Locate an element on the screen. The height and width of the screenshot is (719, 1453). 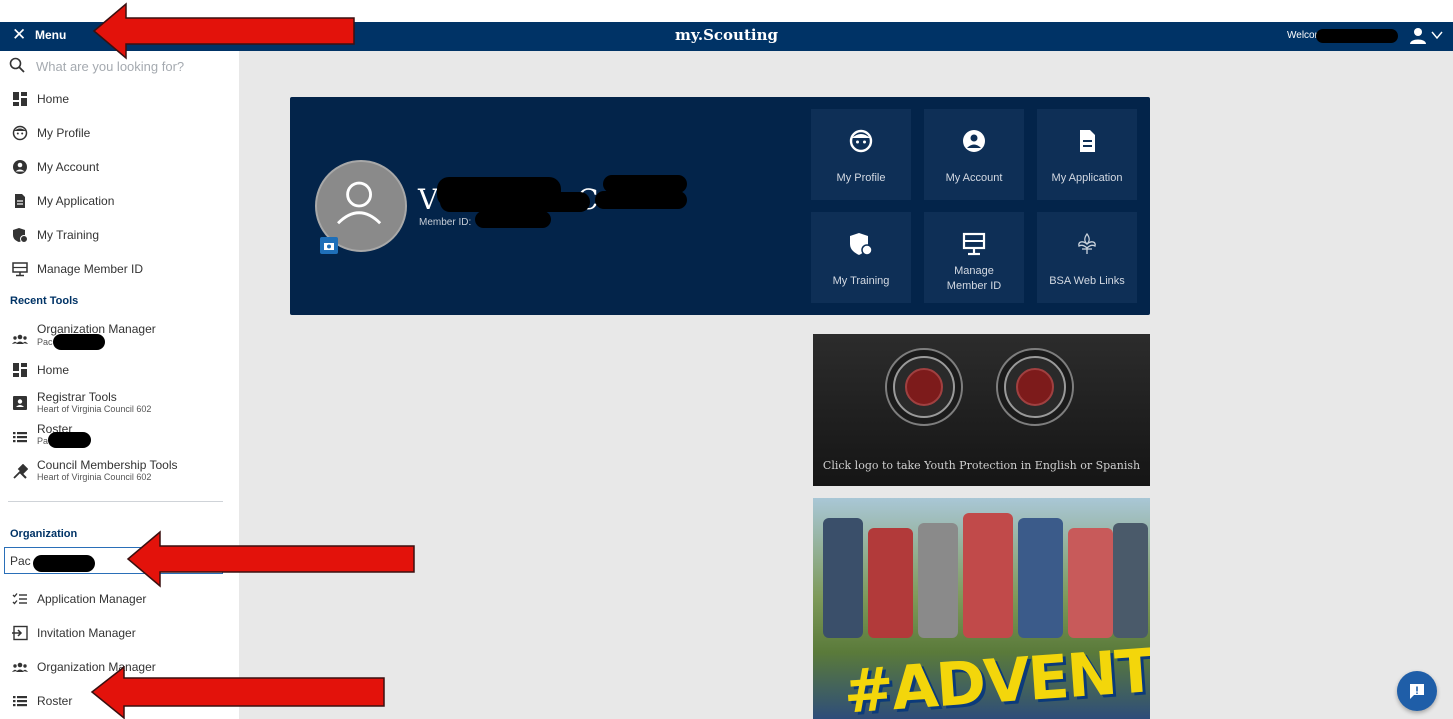
sidebar-item-manage-member-id: Manage Member ID is located at coordinates (119, 269).